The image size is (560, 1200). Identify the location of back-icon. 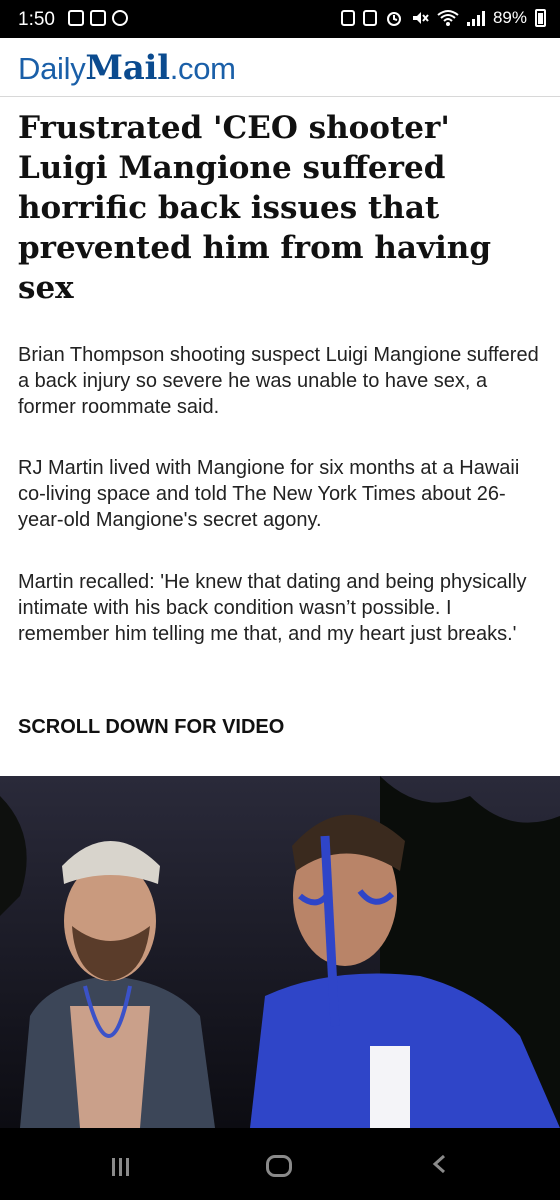
(440, 1164).